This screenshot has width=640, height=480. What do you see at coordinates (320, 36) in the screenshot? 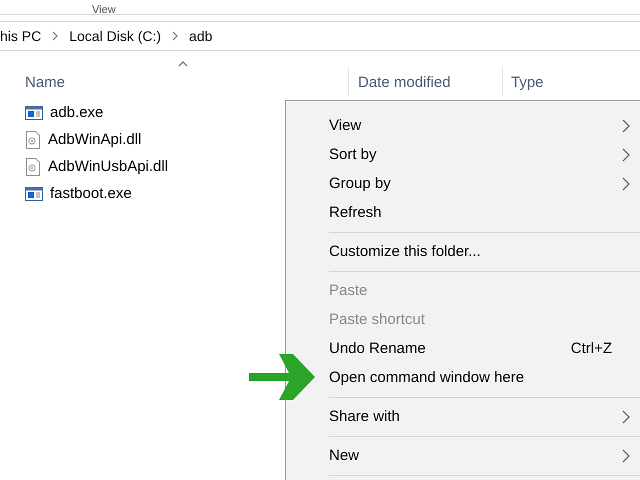
I see `address-bar: his PC Local Disk (C:) adb` at bounding box center [320, 36].